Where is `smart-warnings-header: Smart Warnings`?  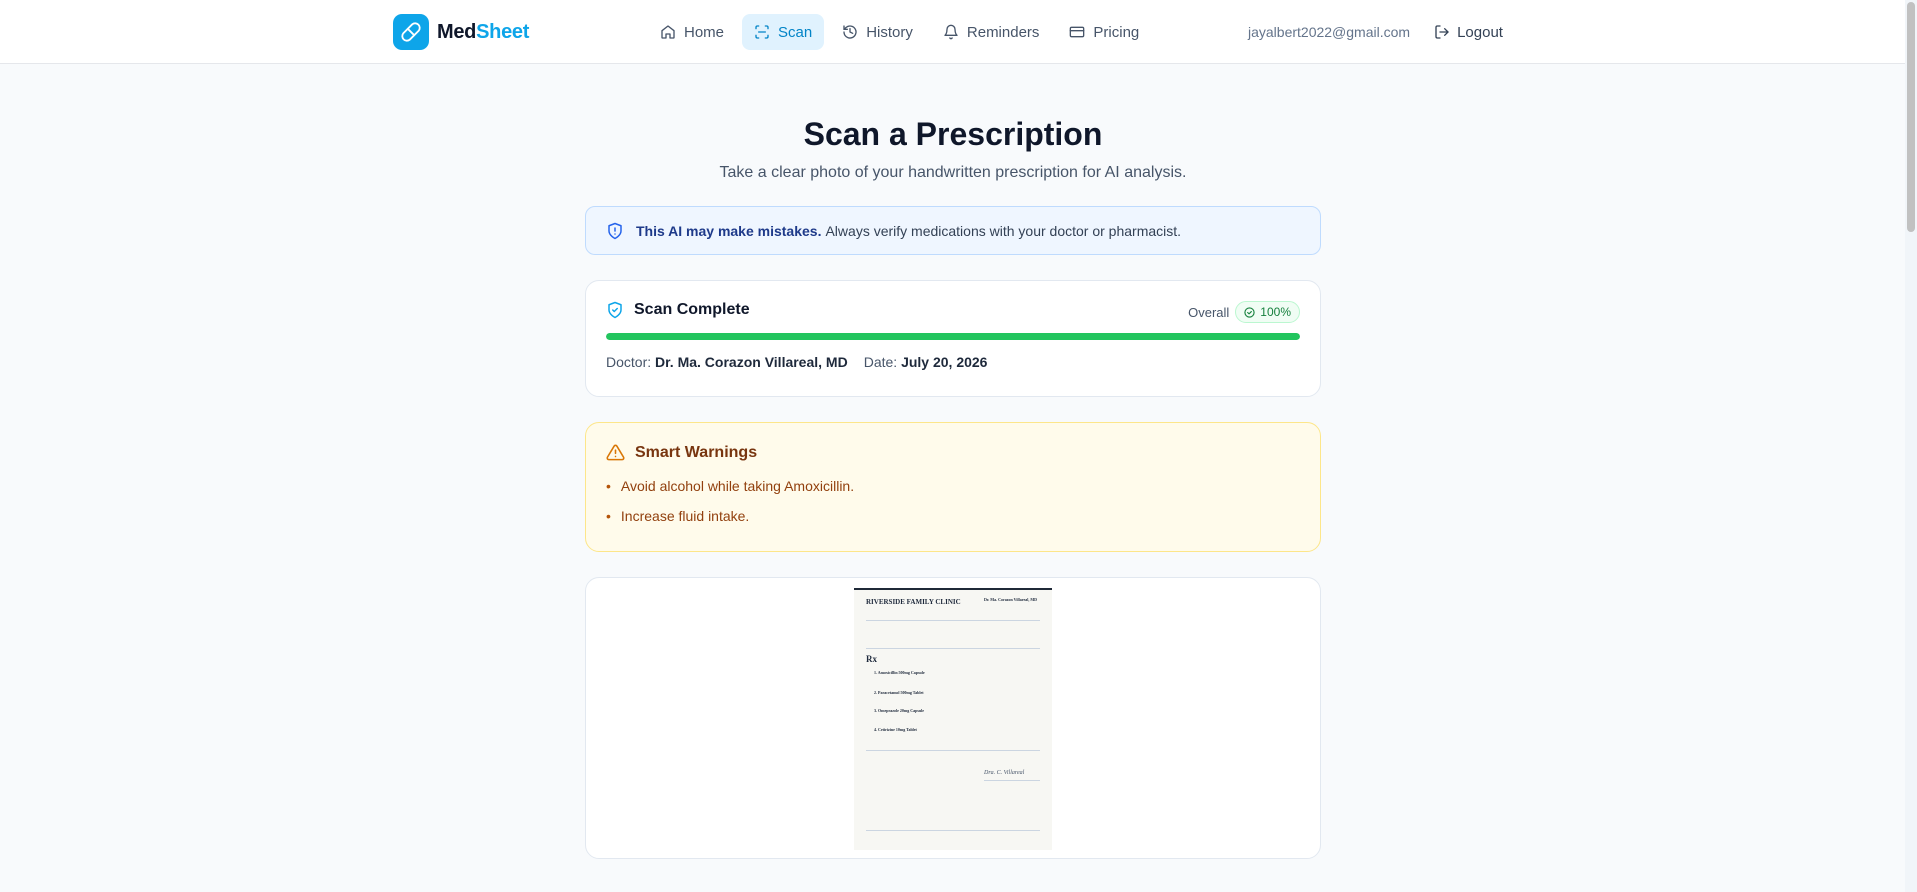 smart-warnings-header: Smart Warnings is located at coordinates (953, 452).